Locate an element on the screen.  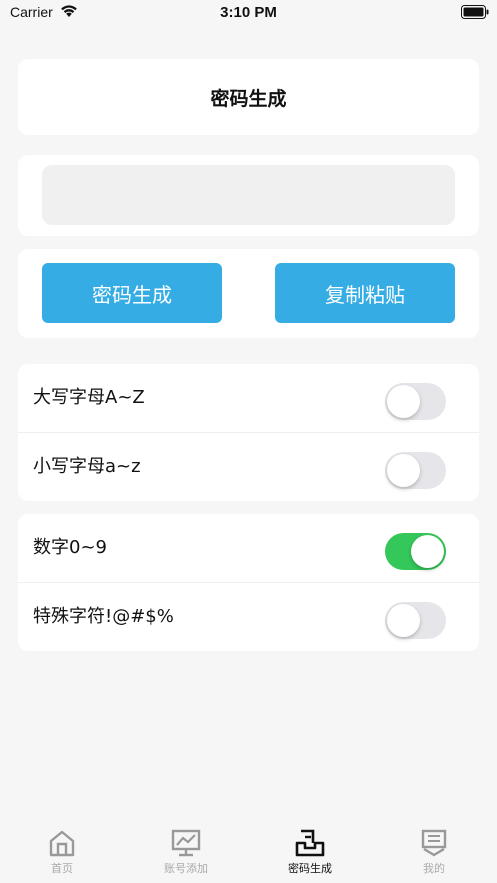
other-options-card: 数字0~9 特殊字符!@#$% is located at coordinates (248, 582).